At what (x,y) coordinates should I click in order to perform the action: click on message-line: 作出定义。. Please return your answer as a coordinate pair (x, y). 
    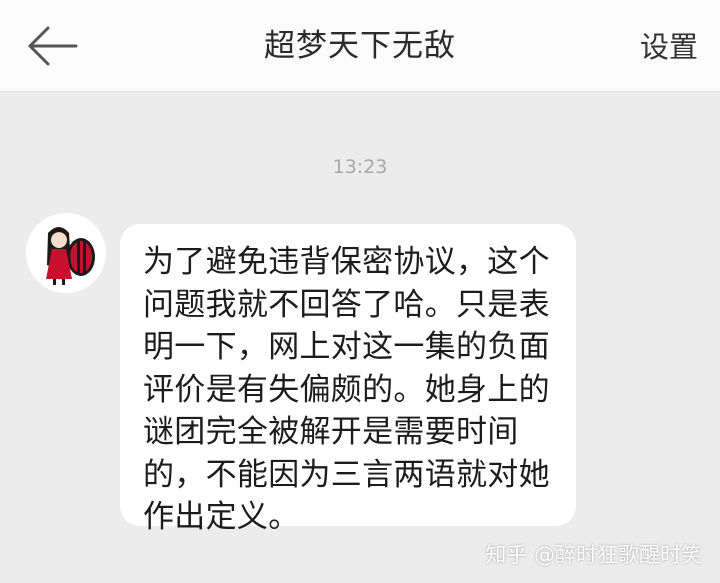
    Looking at the image, I should click on (221, 517).